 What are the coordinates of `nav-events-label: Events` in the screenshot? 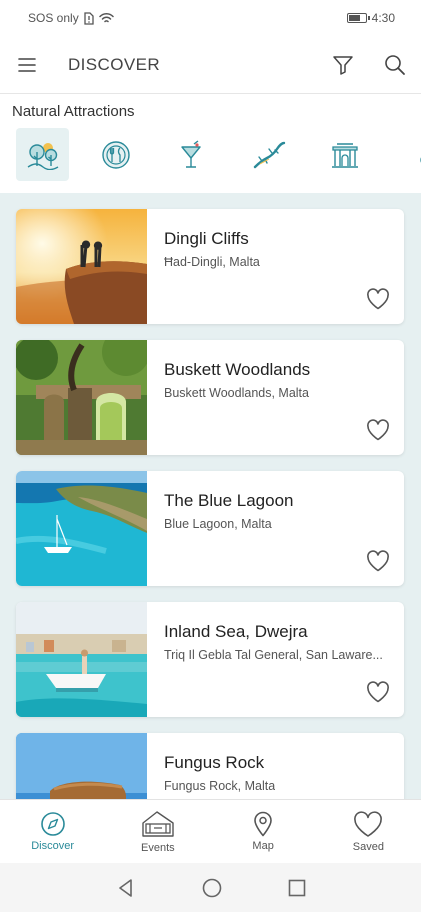 It's located at (158, 848).